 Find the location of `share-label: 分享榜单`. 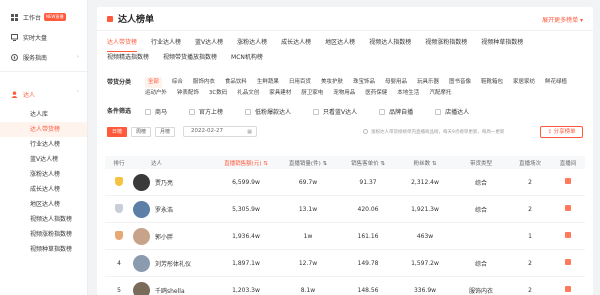

share-label: 分享榜单 is located at coordinates (564, 131).